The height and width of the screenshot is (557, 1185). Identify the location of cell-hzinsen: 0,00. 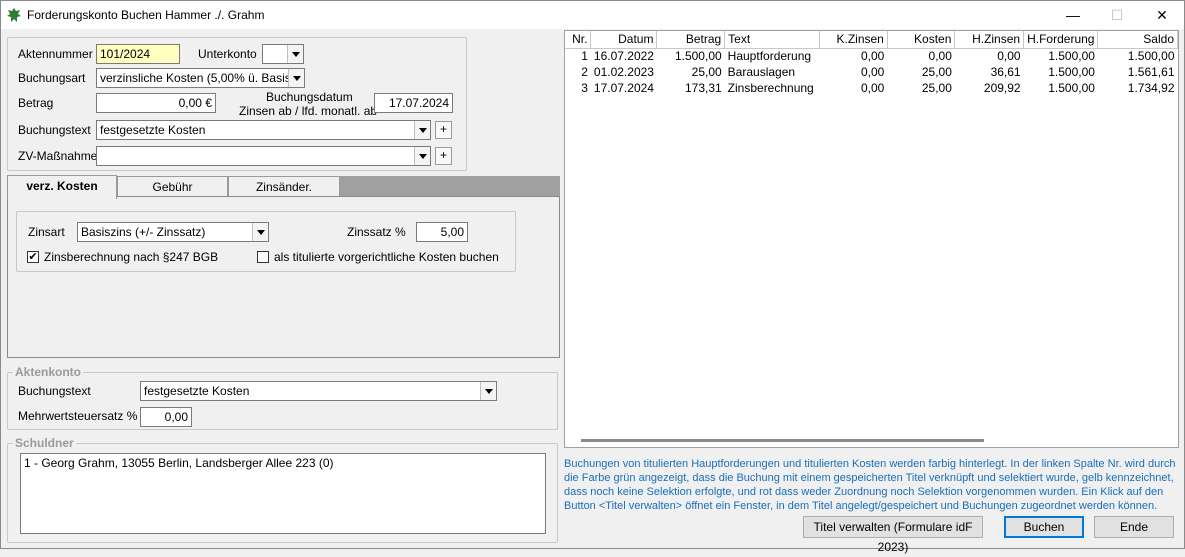
(1009, 56).